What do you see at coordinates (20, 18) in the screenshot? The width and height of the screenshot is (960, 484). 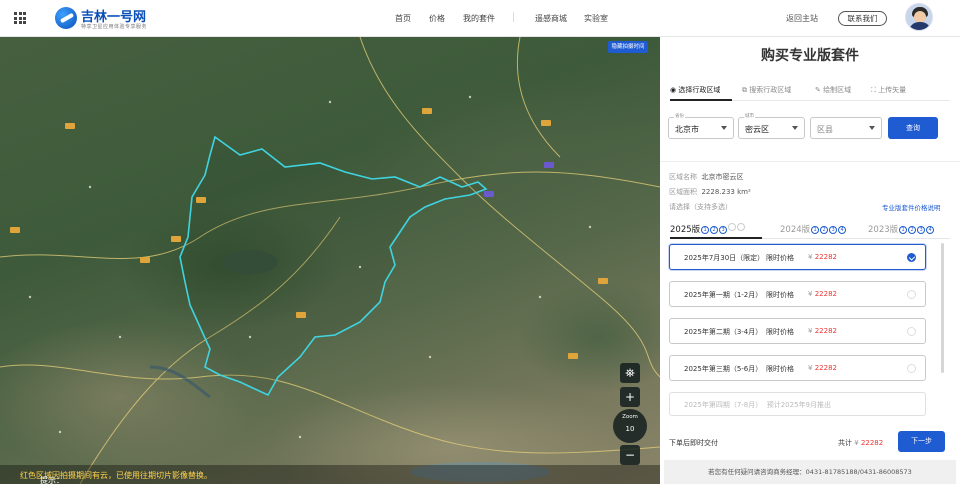 I see `apps-grid-icon` at bounding box center [20, 18].